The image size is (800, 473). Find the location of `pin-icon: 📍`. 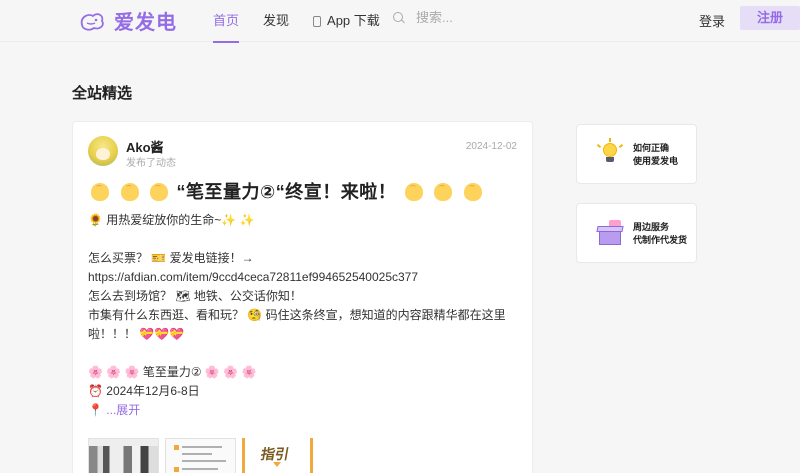

pin-icon: 📍 is located at coordinates (97, 410).